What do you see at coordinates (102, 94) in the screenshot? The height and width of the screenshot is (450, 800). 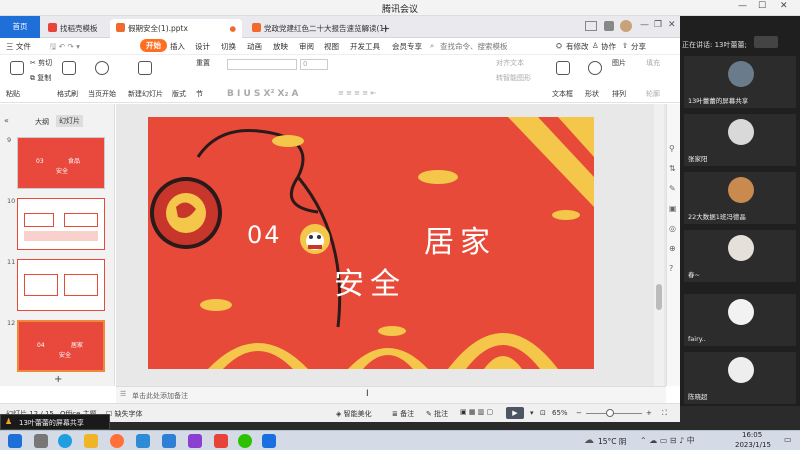 I see `from-current-button: 当页开始` at bounding box center [102, 94].